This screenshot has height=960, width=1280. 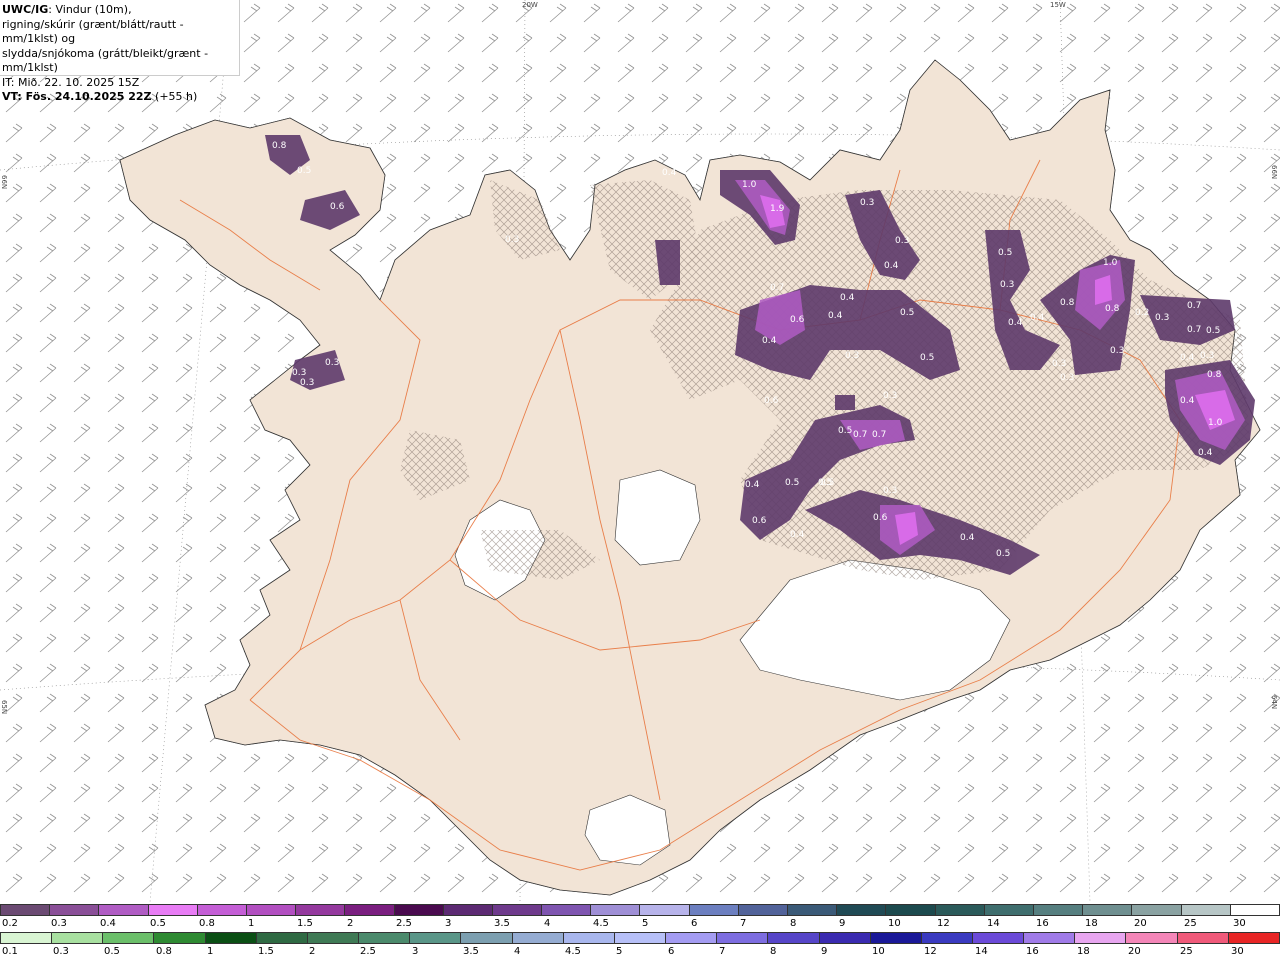 What do you see at coordinates (502, 923) in the screenshot?
I see `snow-scale-label: 3.5` at bounding box center [502, 923].